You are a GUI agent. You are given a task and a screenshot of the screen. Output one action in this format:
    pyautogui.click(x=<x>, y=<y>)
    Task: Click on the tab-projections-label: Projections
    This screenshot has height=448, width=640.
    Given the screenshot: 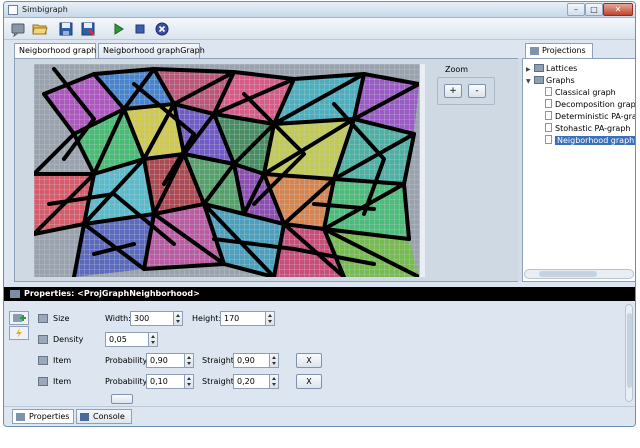 What is the action you would take?
    pyautogui.click(x=564, y=50)
    